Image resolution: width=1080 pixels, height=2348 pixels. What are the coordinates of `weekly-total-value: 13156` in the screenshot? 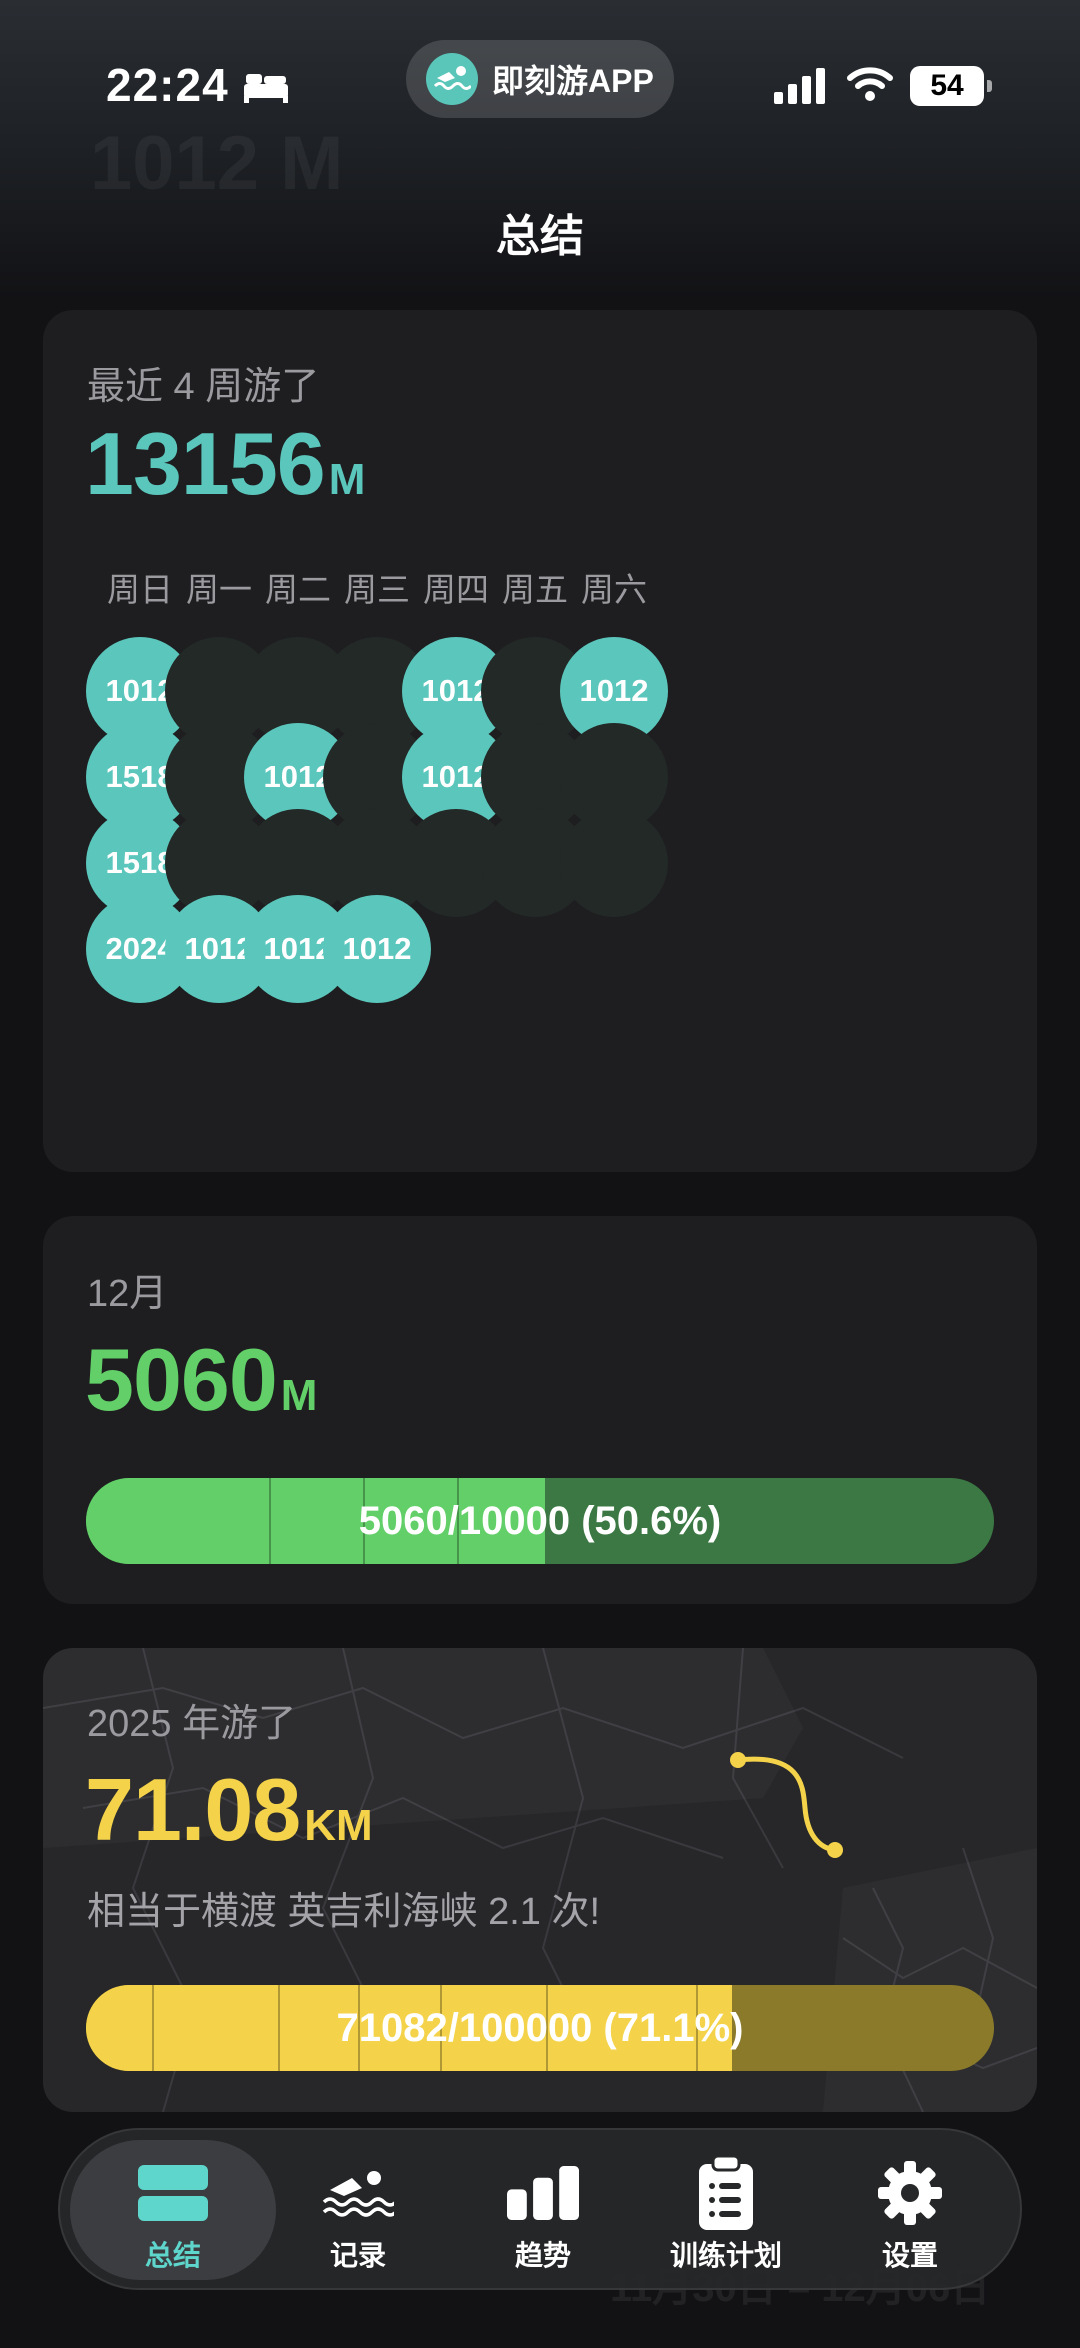 It's located at (205, 463).